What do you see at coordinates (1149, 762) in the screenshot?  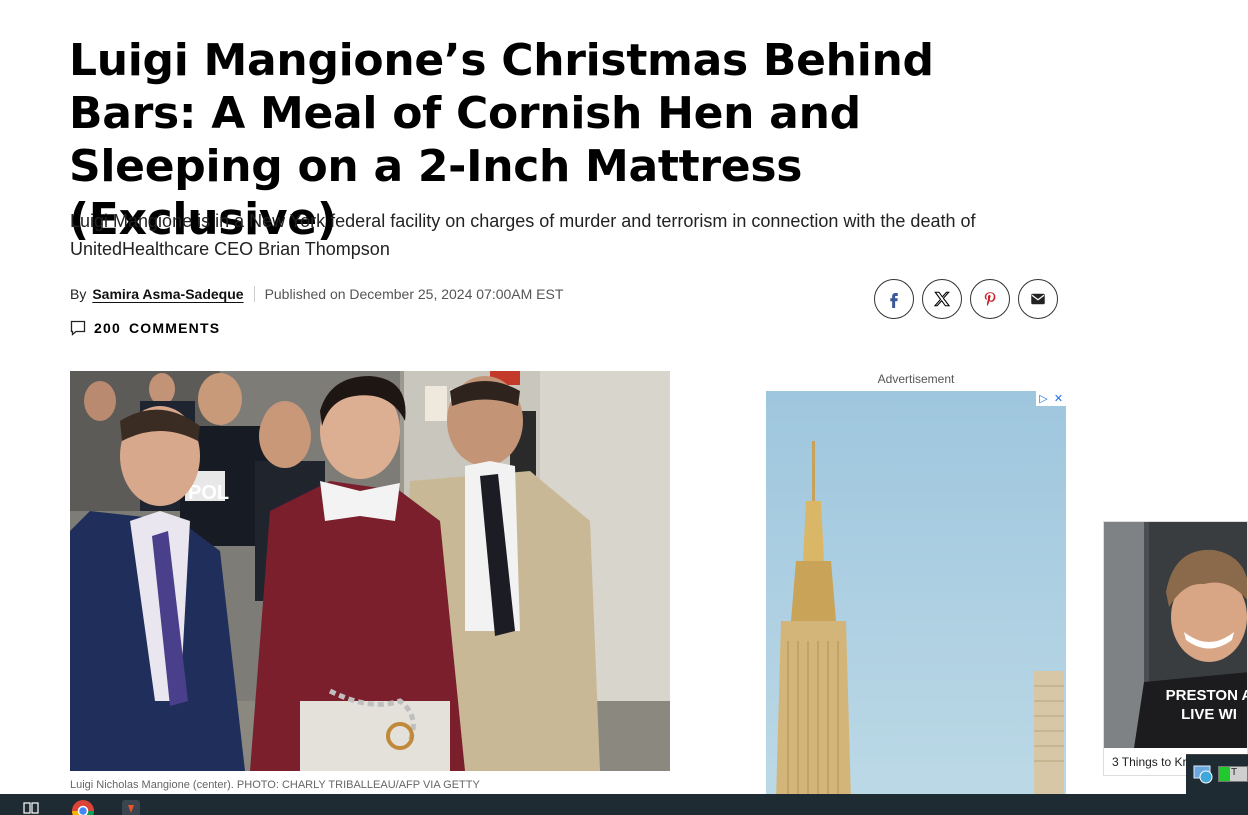 I see `video-caption: 3 Things to Kr` at bounding box center [1149, 762].